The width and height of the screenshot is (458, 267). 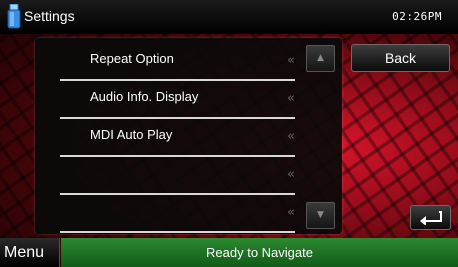 What do you see at coordinates (320, 215) in the screenshot?
I see `scroll-down-button: ▼` at bounding box center [320, 215].